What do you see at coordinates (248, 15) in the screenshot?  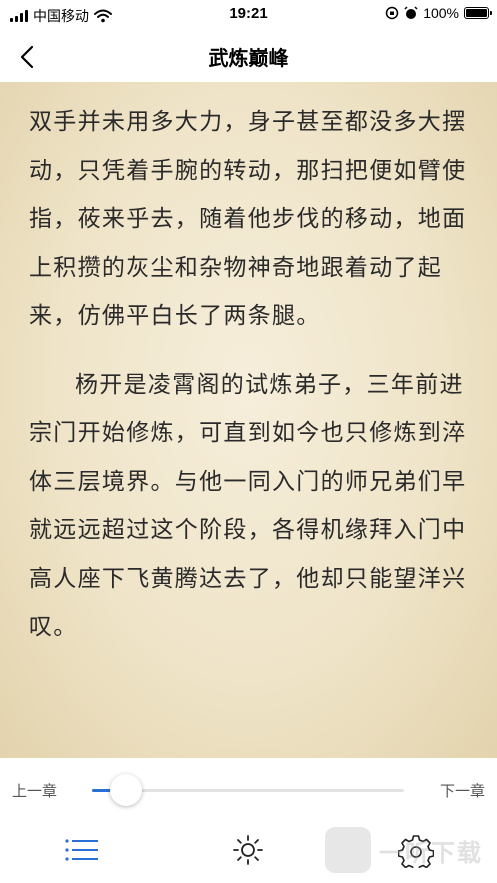 I see `status-bar: 中国移动 19:21 100%` at bounding box center [248, 15].